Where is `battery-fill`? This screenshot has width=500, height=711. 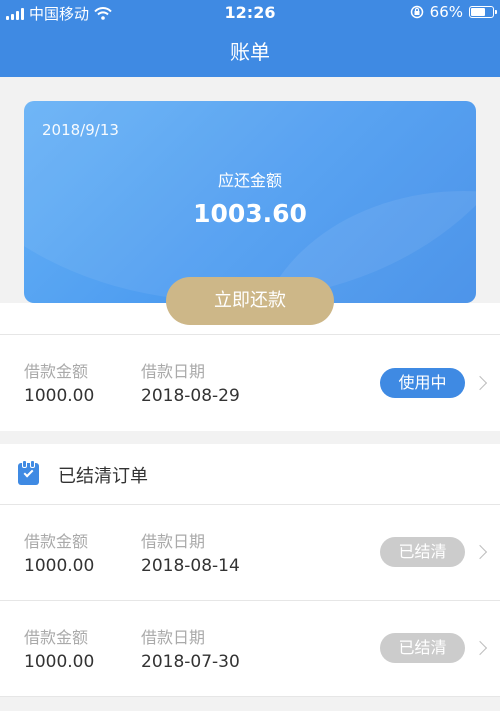 battery-fill is located at coordinates (478, 12).